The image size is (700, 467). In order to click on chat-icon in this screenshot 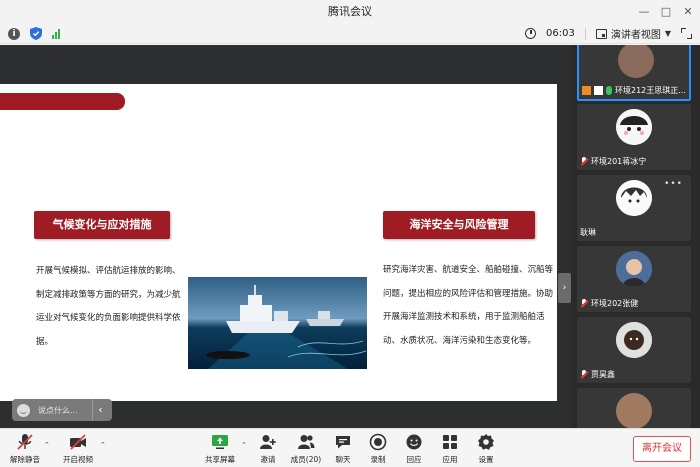, I will do `click(343, 442)`.